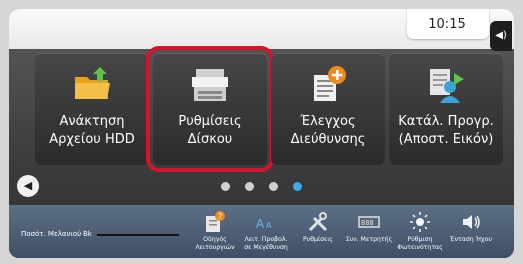 The width and height of the screenshot is (523, 264). I want to click on operation-guide-button: ? Οδηγός Λειτουργιών, so click(215, 234).